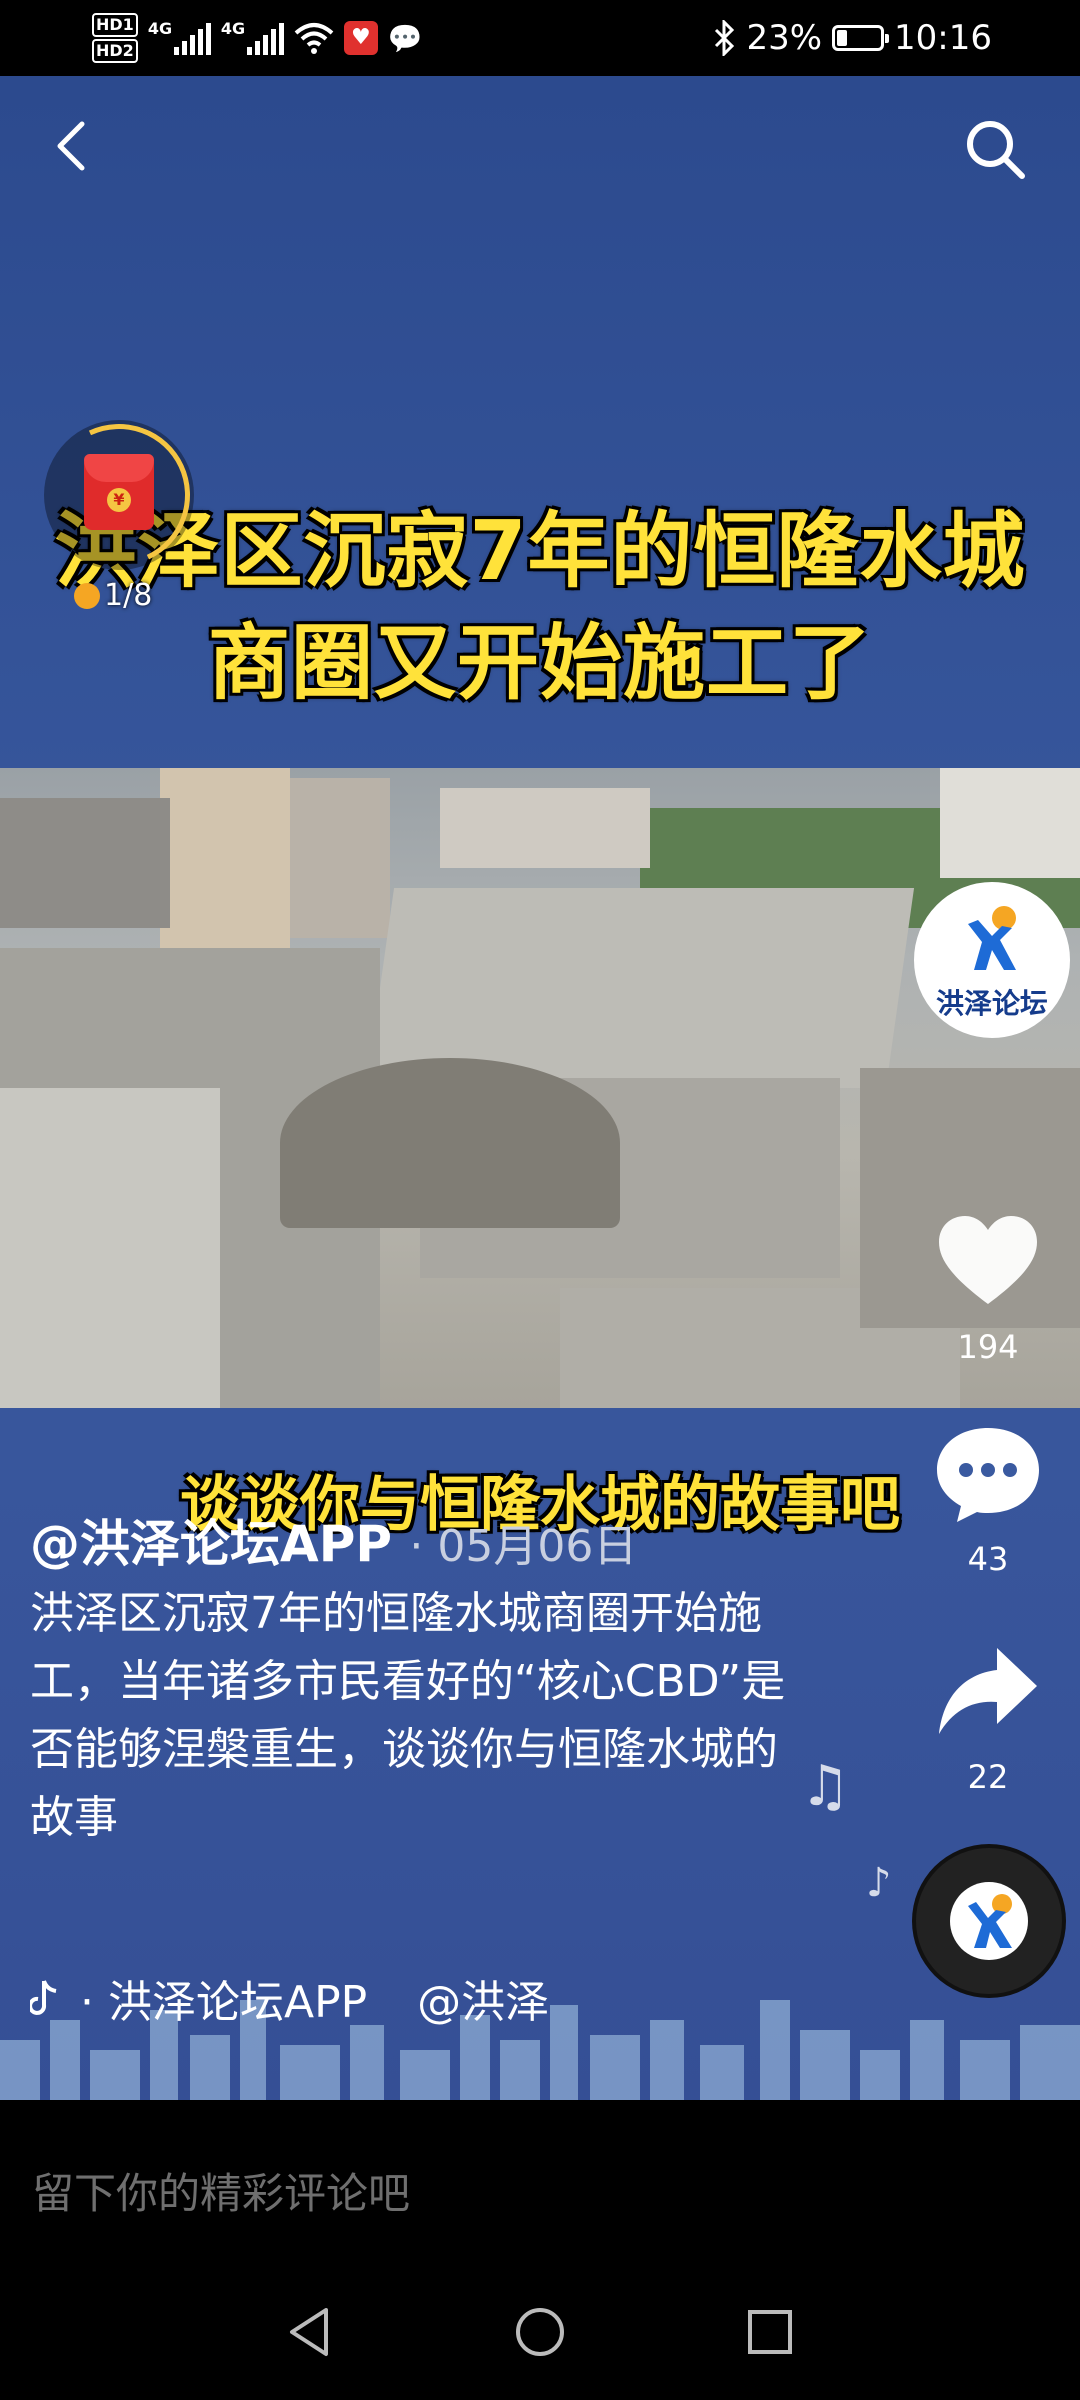 The width and height of the screenshot is (1080, 2400). Describe the element at coordinates (211, 1544) in the screenshot. I see `author-name: @洪泽论坛APP` at that location.